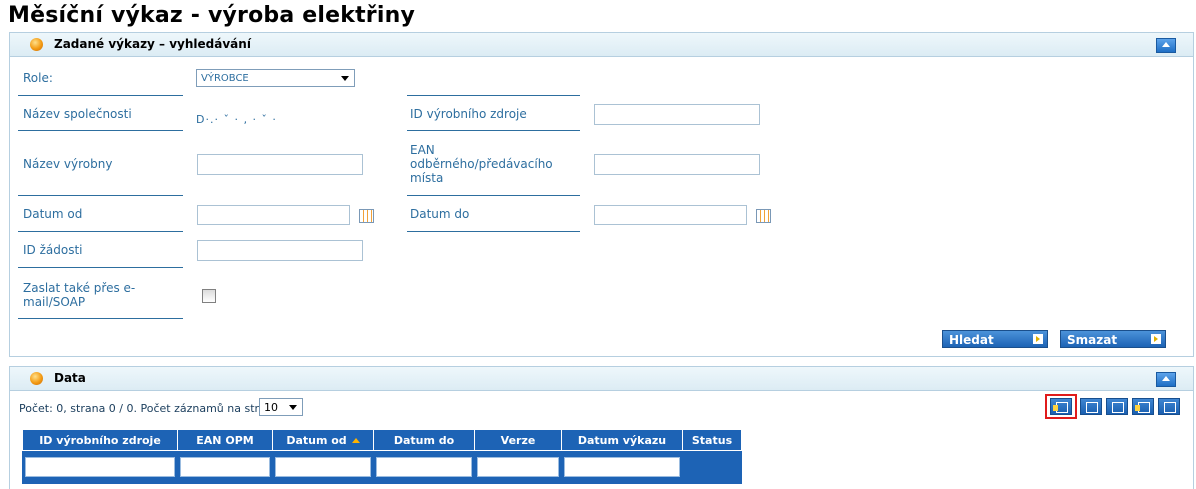 This screenshot has width=1196, height=489. Describe the element at coordinates (1143, 406) in the screenshot. I see `export-button` at that location.